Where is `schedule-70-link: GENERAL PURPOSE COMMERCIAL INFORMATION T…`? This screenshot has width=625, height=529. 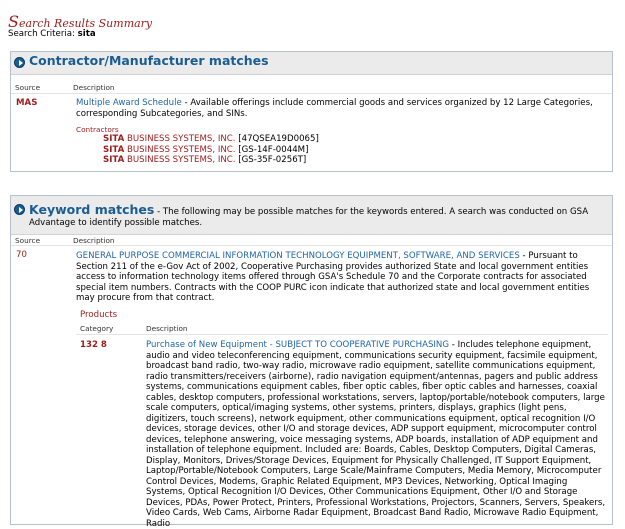 schedule-70-link: GENERAL PURPOSE COMMERCIAL INFORMATION T… is located at coordinates (298, 256).